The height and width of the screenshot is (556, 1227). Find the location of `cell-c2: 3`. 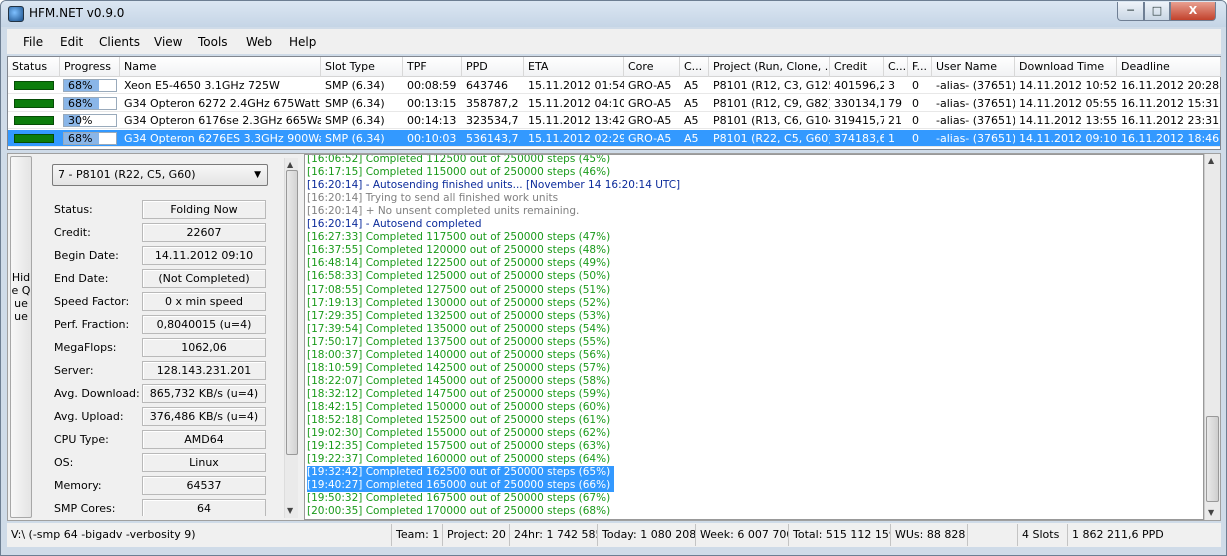

cell-c2: 3 is located at coordinates (891, 85).